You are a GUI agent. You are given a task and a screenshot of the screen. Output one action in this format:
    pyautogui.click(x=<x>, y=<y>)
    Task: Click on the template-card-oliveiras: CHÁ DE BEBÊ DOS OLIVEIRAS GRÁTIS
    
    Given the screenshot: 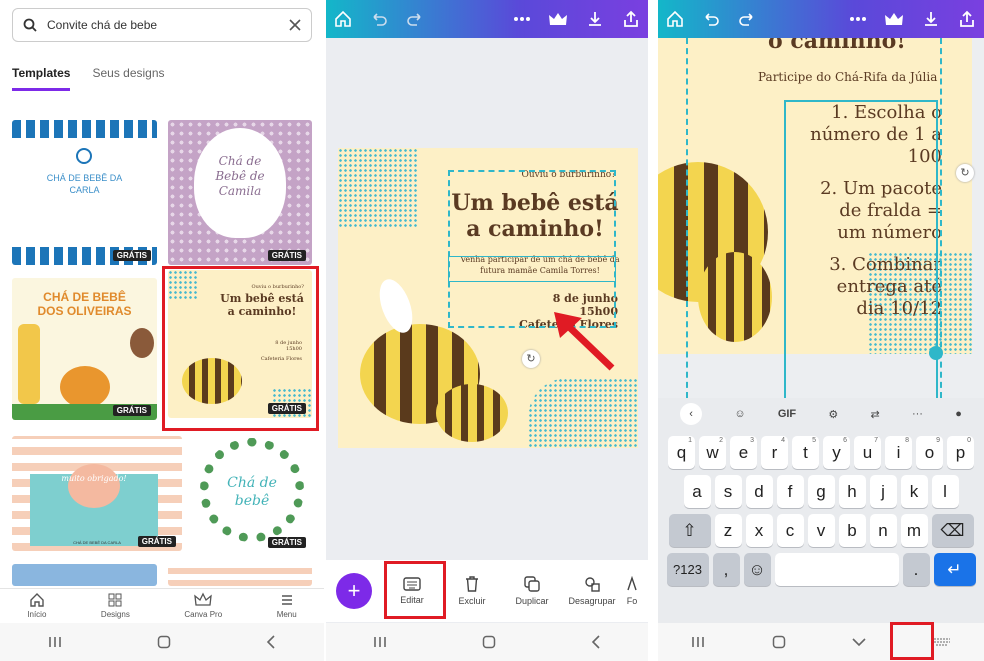 What is the action you would take?
    pyautogui.click(x=84, y=349)
    